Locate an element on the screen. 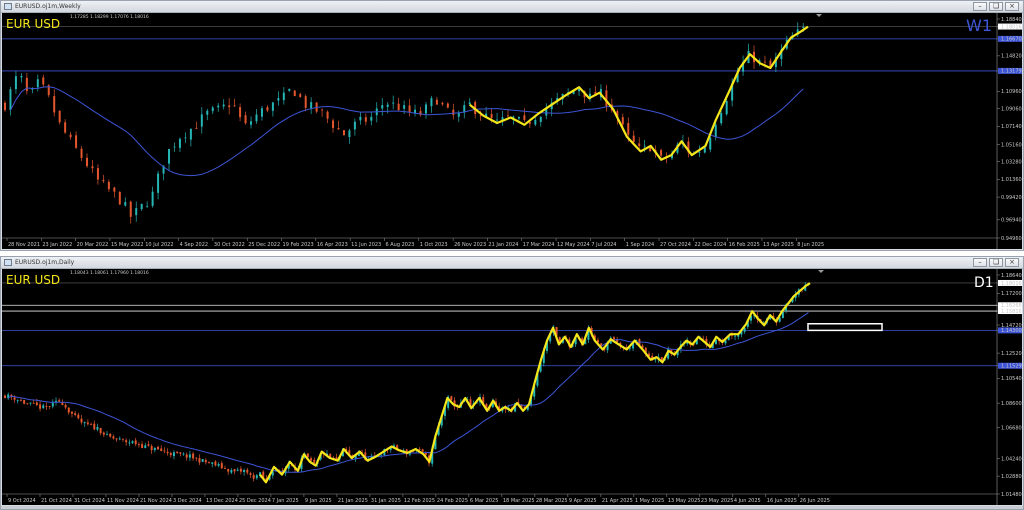  chart-shift-marker is located at coordinates (819, 15).